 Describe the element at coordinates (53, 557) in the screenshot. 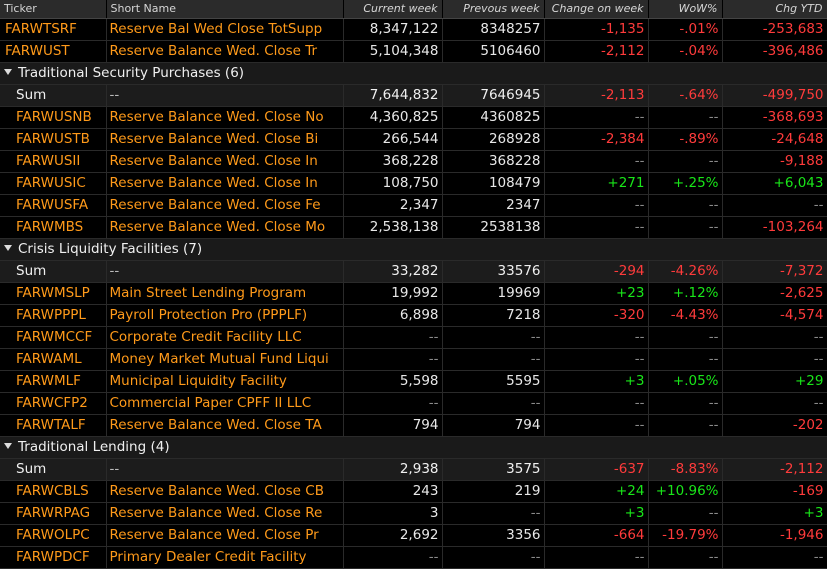

I see `ticker-cell: FARWPDCF` at that location.